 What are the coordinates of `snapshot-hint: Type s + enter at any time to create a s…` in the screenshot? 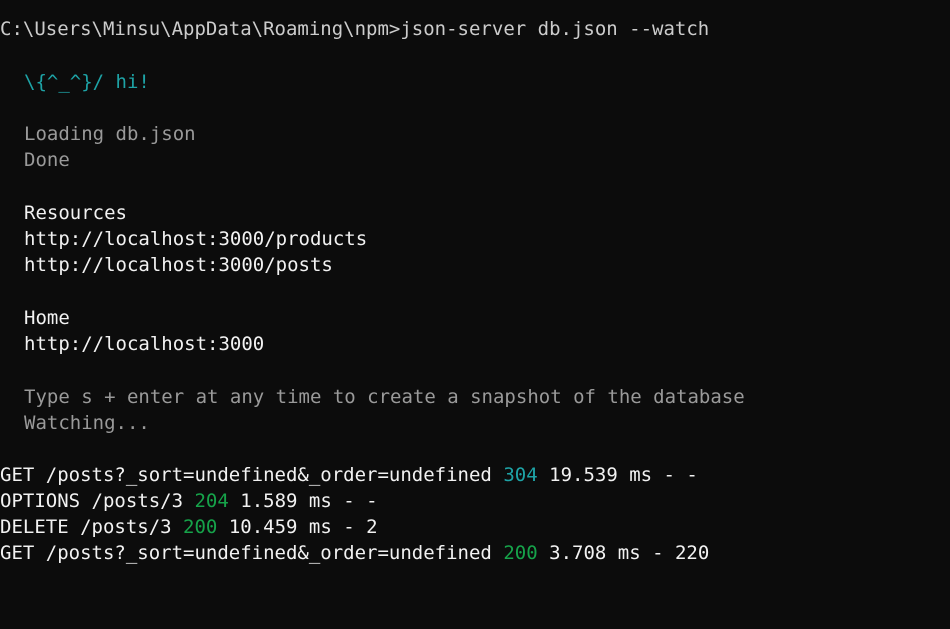 It's located at (384, 397).